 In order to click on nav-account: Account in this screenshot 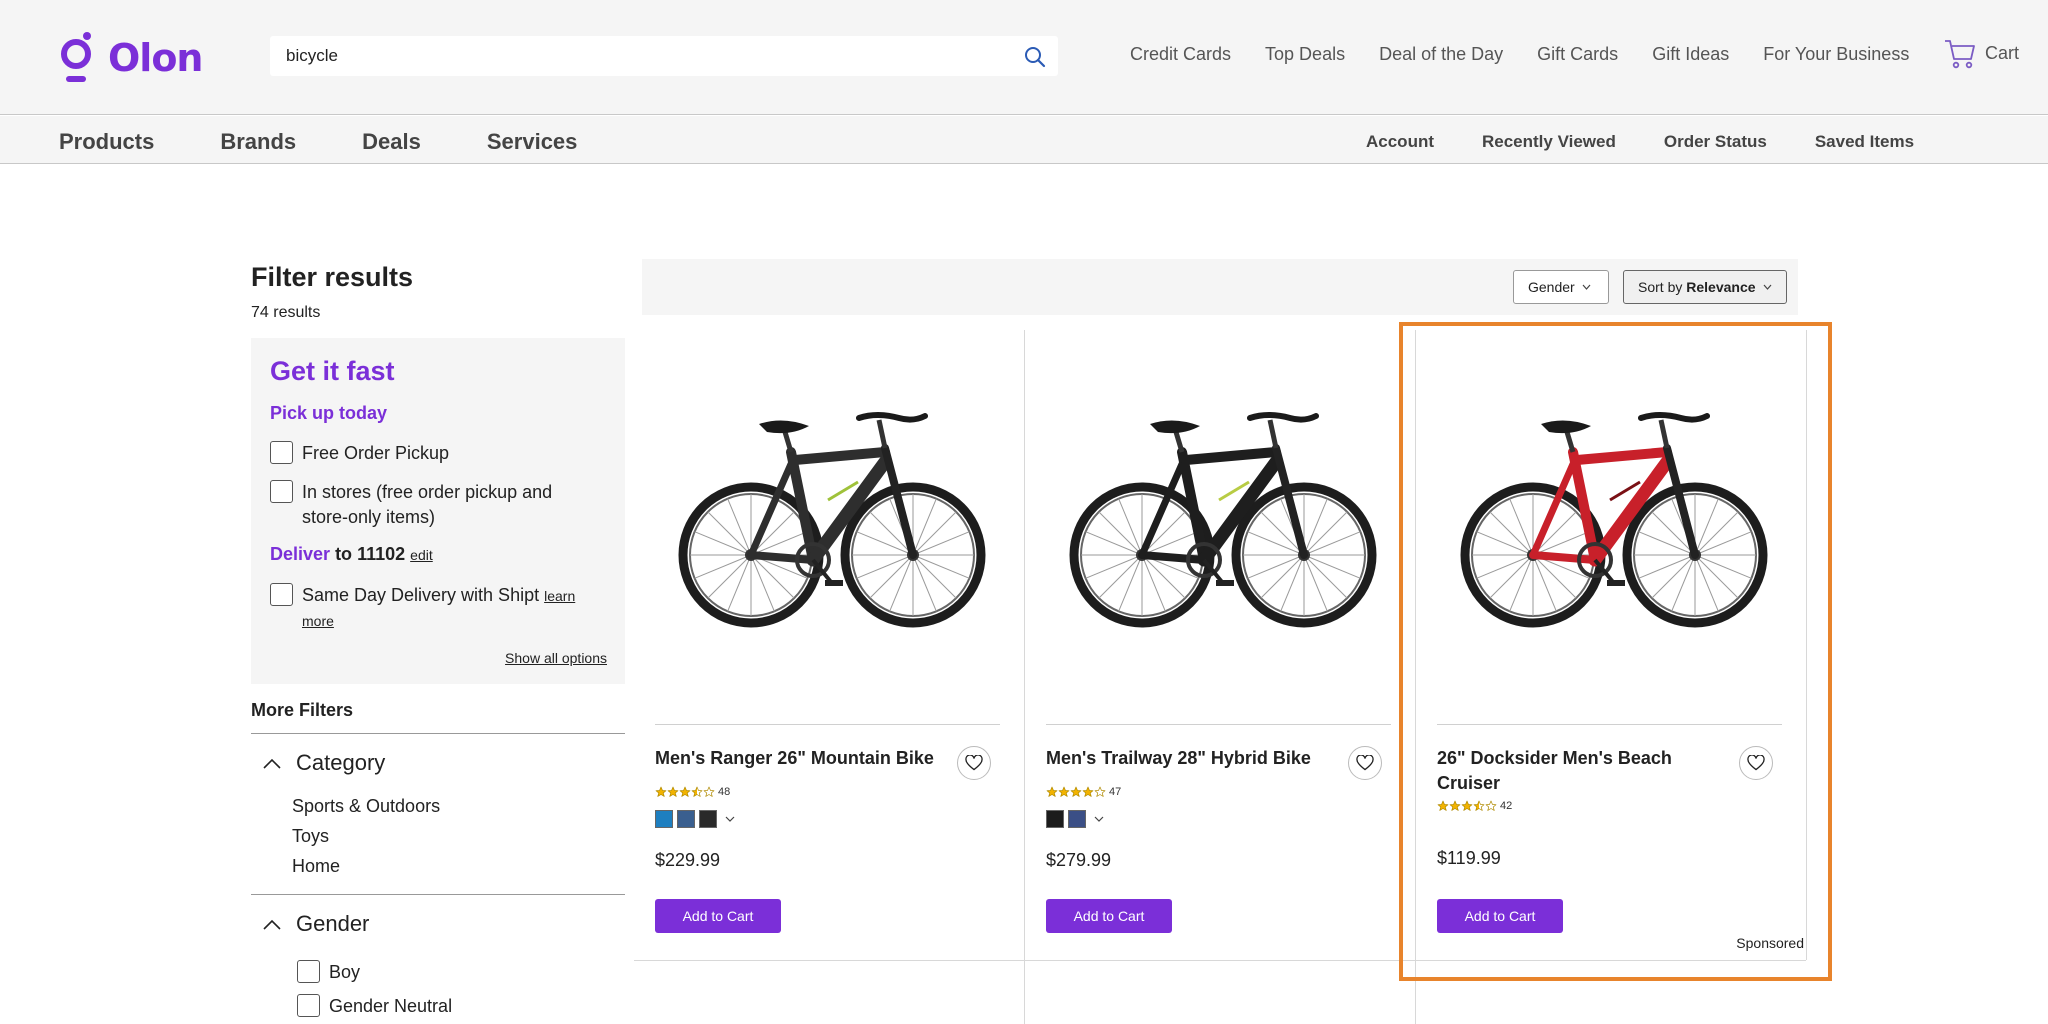, I will do `click(1400, 142)`.